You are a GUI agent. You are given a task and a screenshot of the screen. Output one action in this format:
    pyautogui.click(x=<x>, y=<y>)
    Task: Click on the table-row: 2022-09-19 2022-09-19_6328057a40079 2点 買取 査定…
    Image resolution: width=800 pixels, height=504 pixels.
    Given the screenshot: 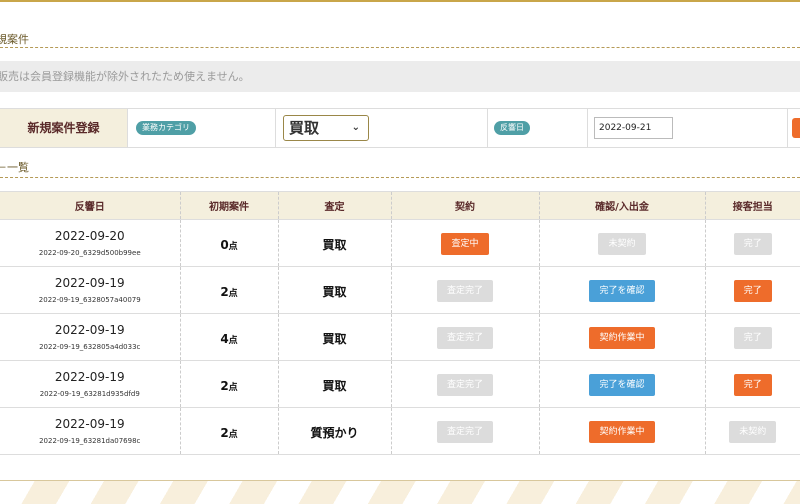 What is the action you would take?
    pyautogui.click(x=400, y=290)
    